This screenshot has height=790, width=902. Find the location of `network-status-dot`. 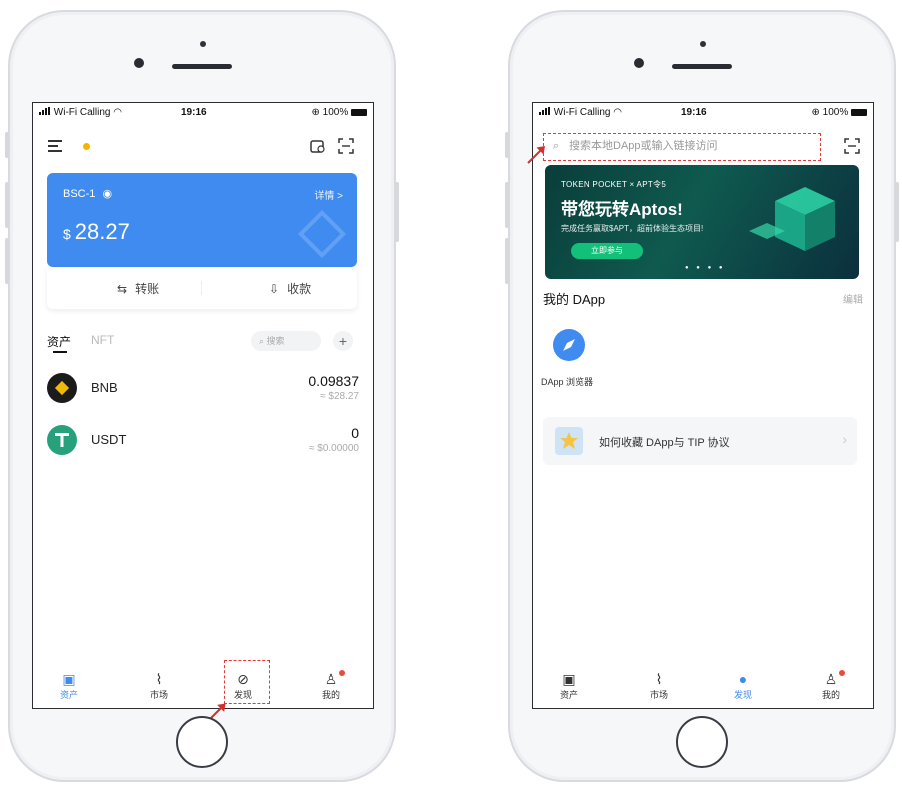

network-status-dot is located at coordinates (86, 146).